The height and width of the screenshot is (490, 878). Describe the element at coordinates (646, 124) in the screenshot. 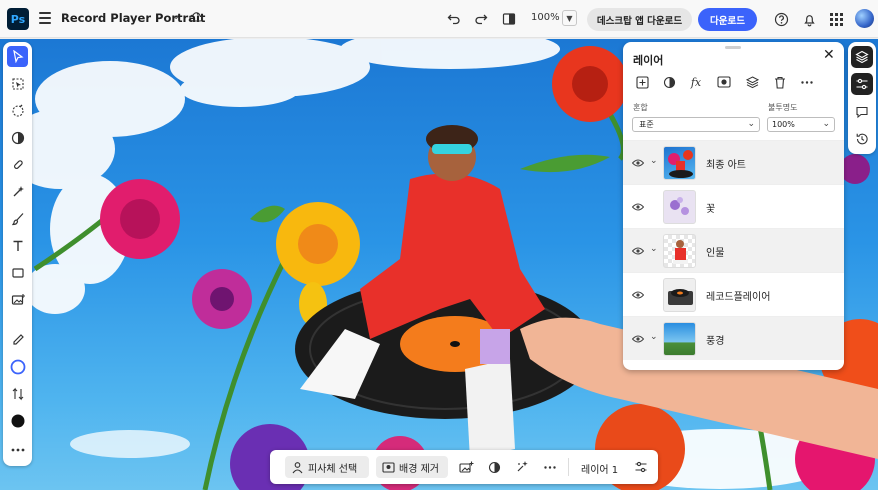

I see `blend-mode-value: 표준` at that location.